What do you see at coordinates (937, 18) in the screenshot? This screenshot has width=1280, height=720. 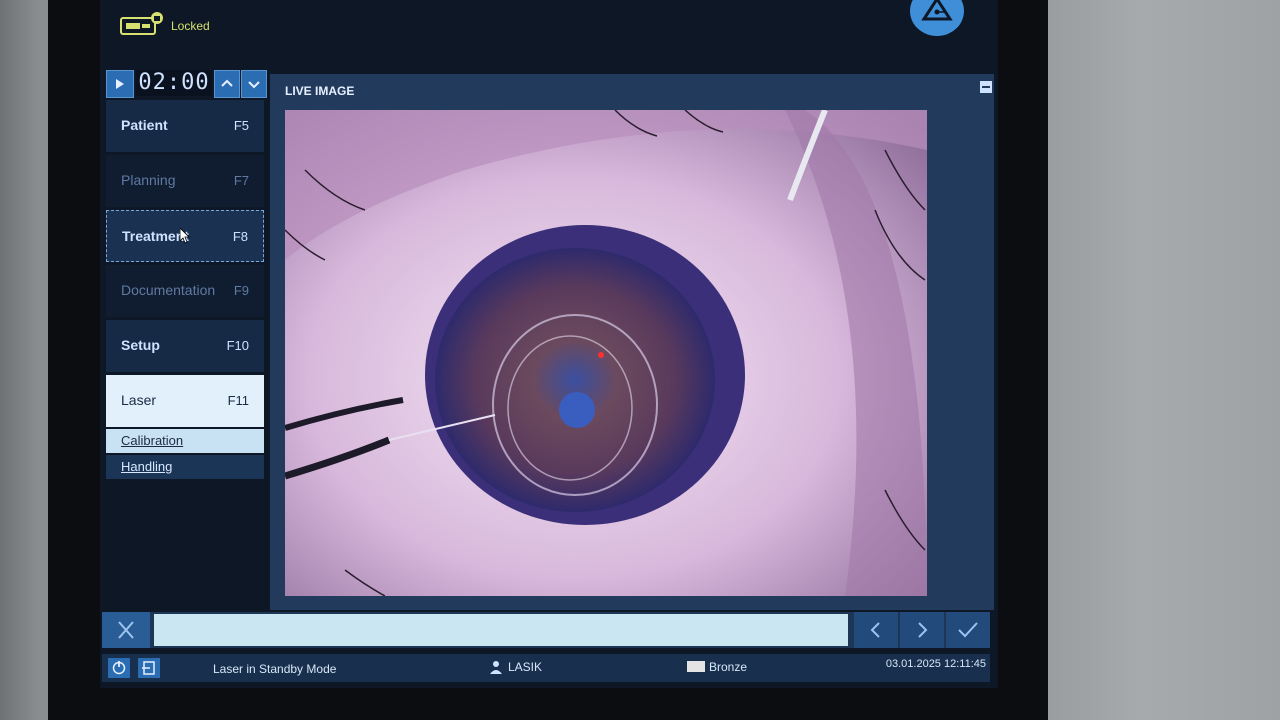 I see `laser-warning-icon` at bounding box center [937, 18].